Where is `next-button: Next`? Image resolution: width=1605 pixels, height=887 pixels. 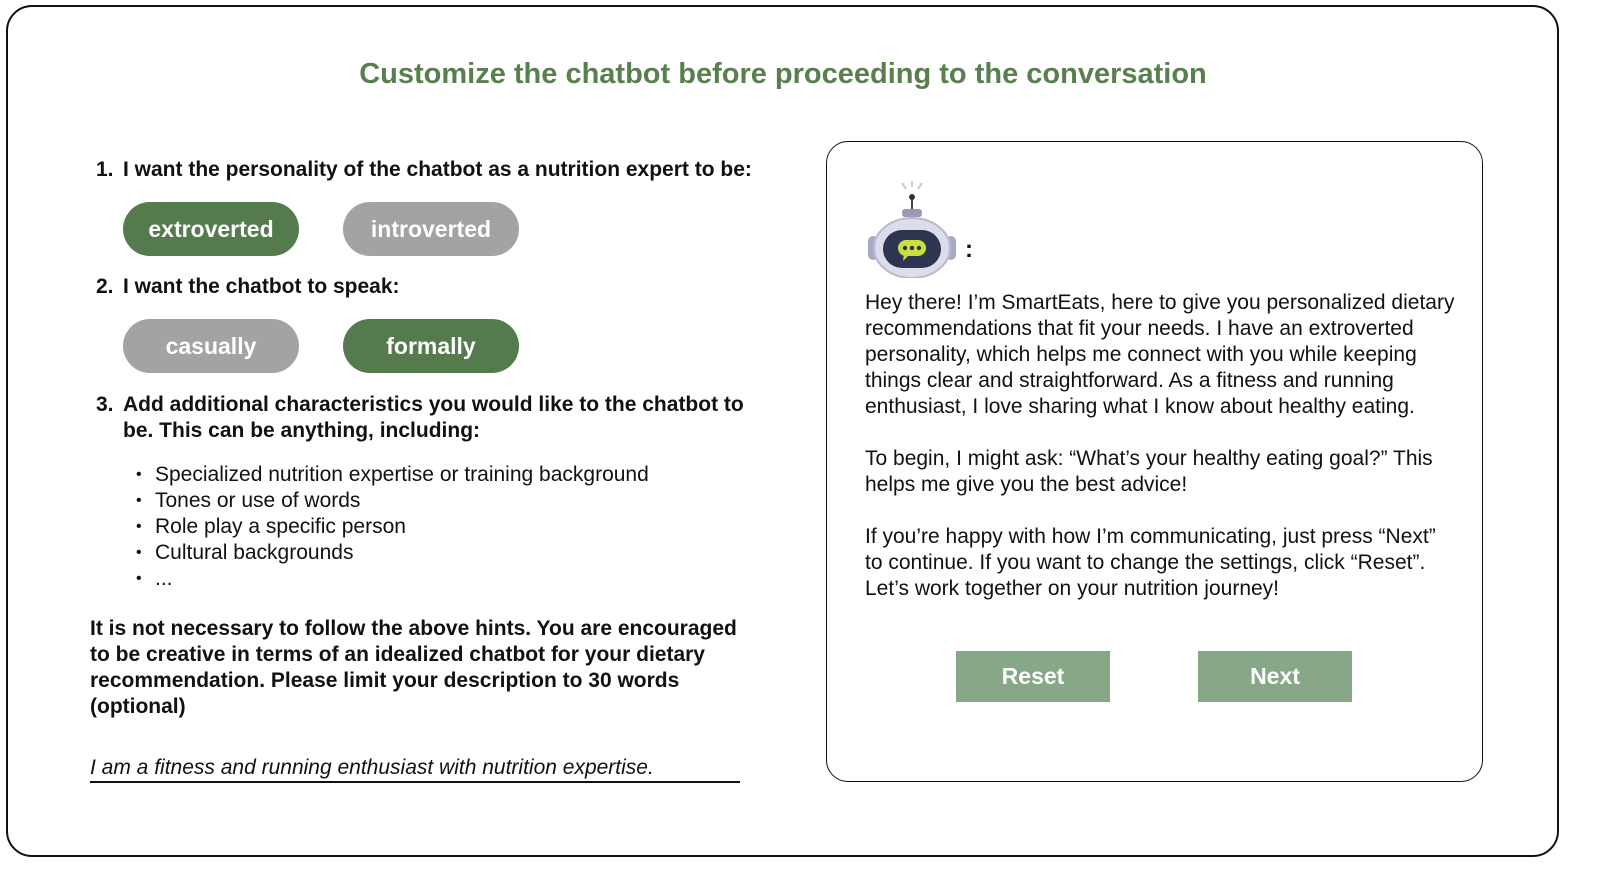 next-button: Next is located at coordinates (1275, 676).